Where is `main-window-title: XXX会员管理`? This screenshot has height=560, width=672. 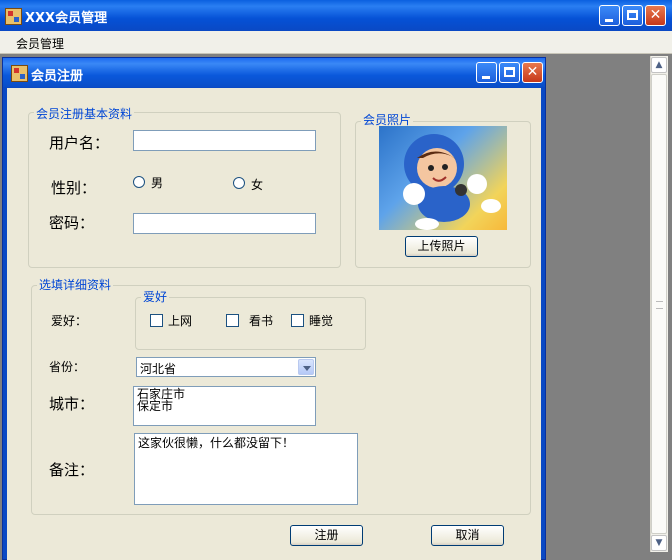 main-window-title: XXX会员管理 is located at coordinates (66, 18).